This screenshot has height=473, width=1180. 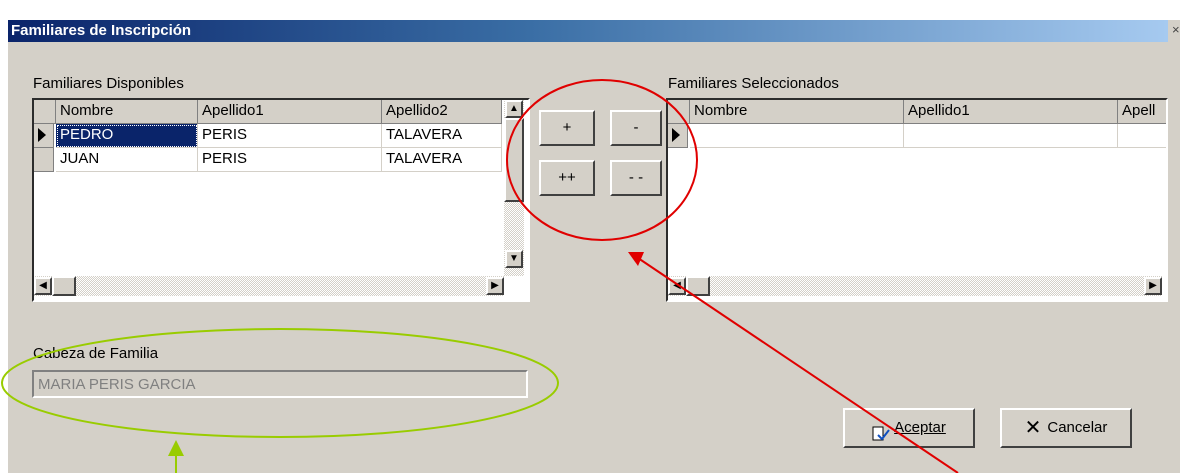 I want to click on accept-button: Aceptar, so click(x=909, y=428).